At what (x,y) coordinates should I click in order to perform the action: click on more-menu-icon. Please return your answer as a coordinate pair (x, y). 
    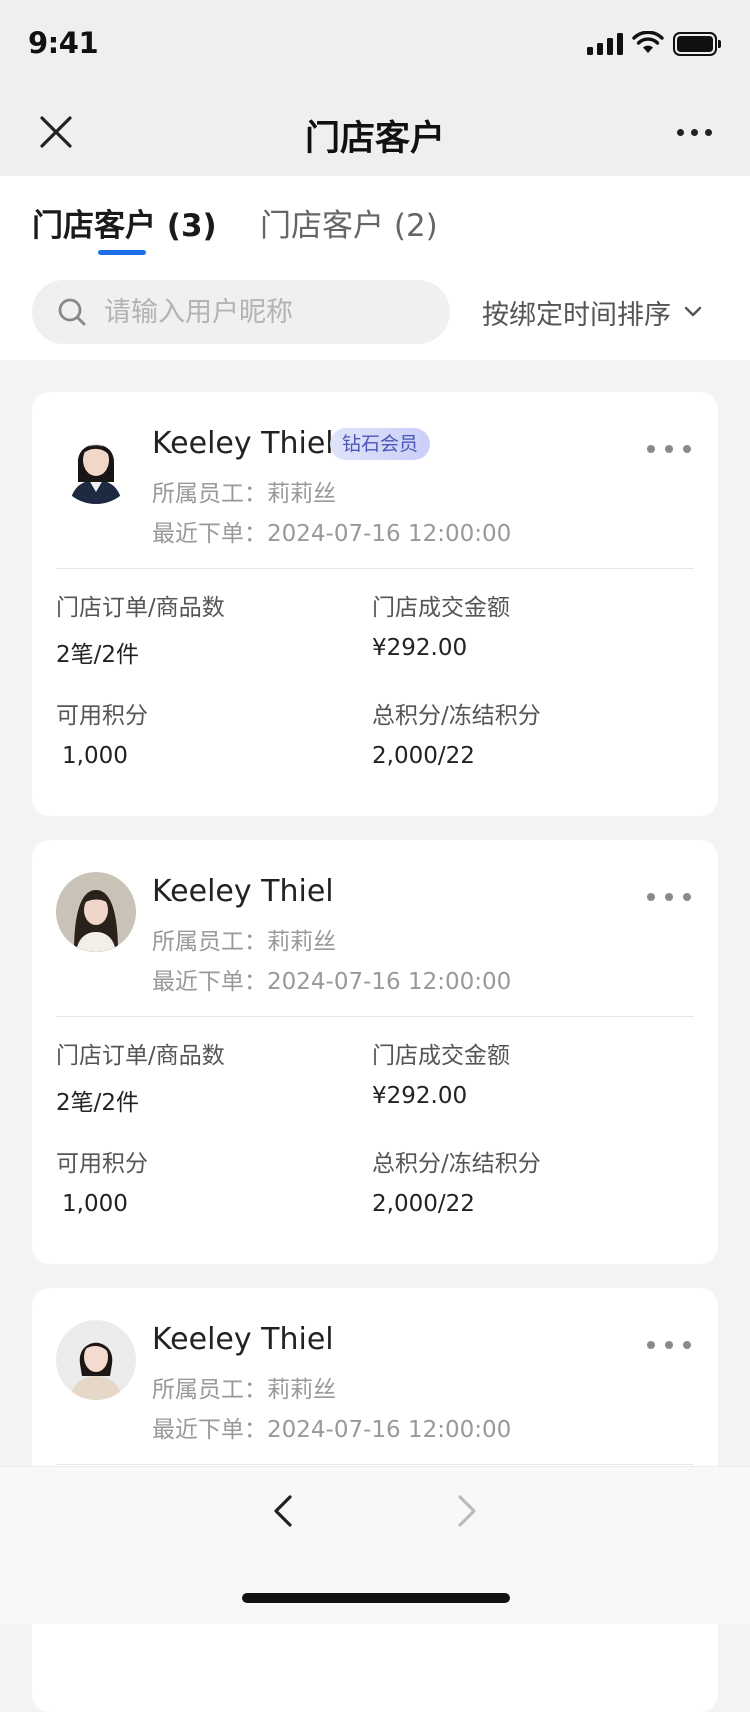
    Looking at the image, I should click on (695, 132).